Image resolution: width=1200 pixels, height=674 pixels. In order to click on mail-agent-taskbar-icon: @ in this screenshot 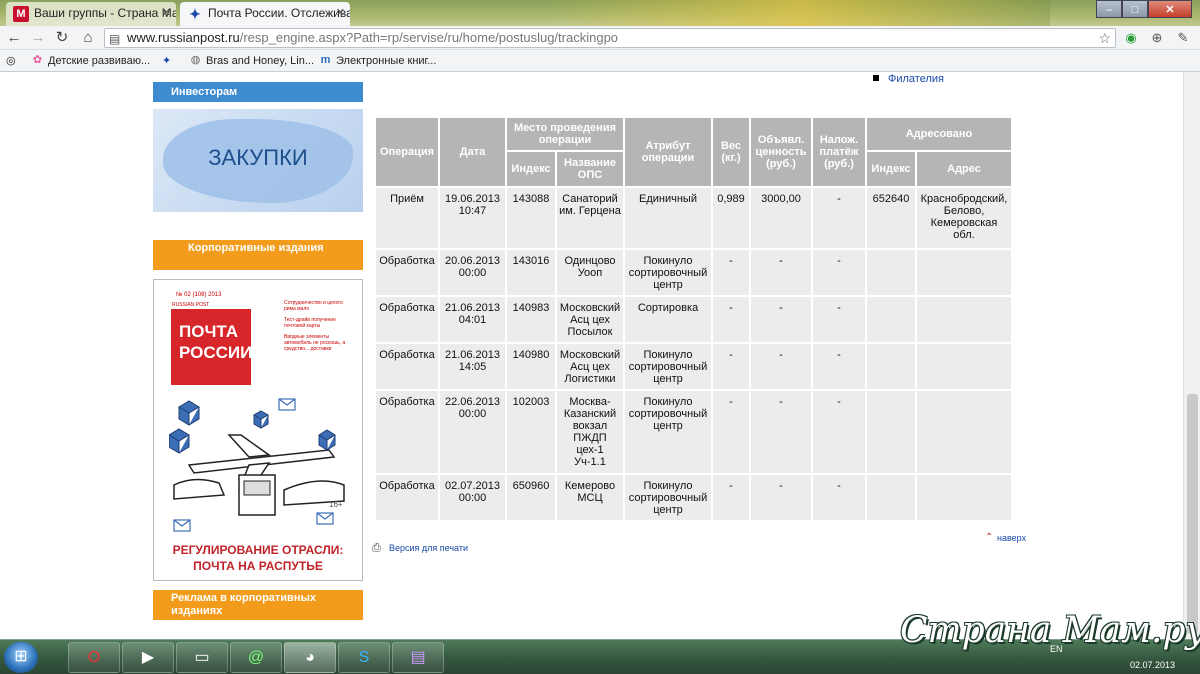, I will do `click(256, 657)`.